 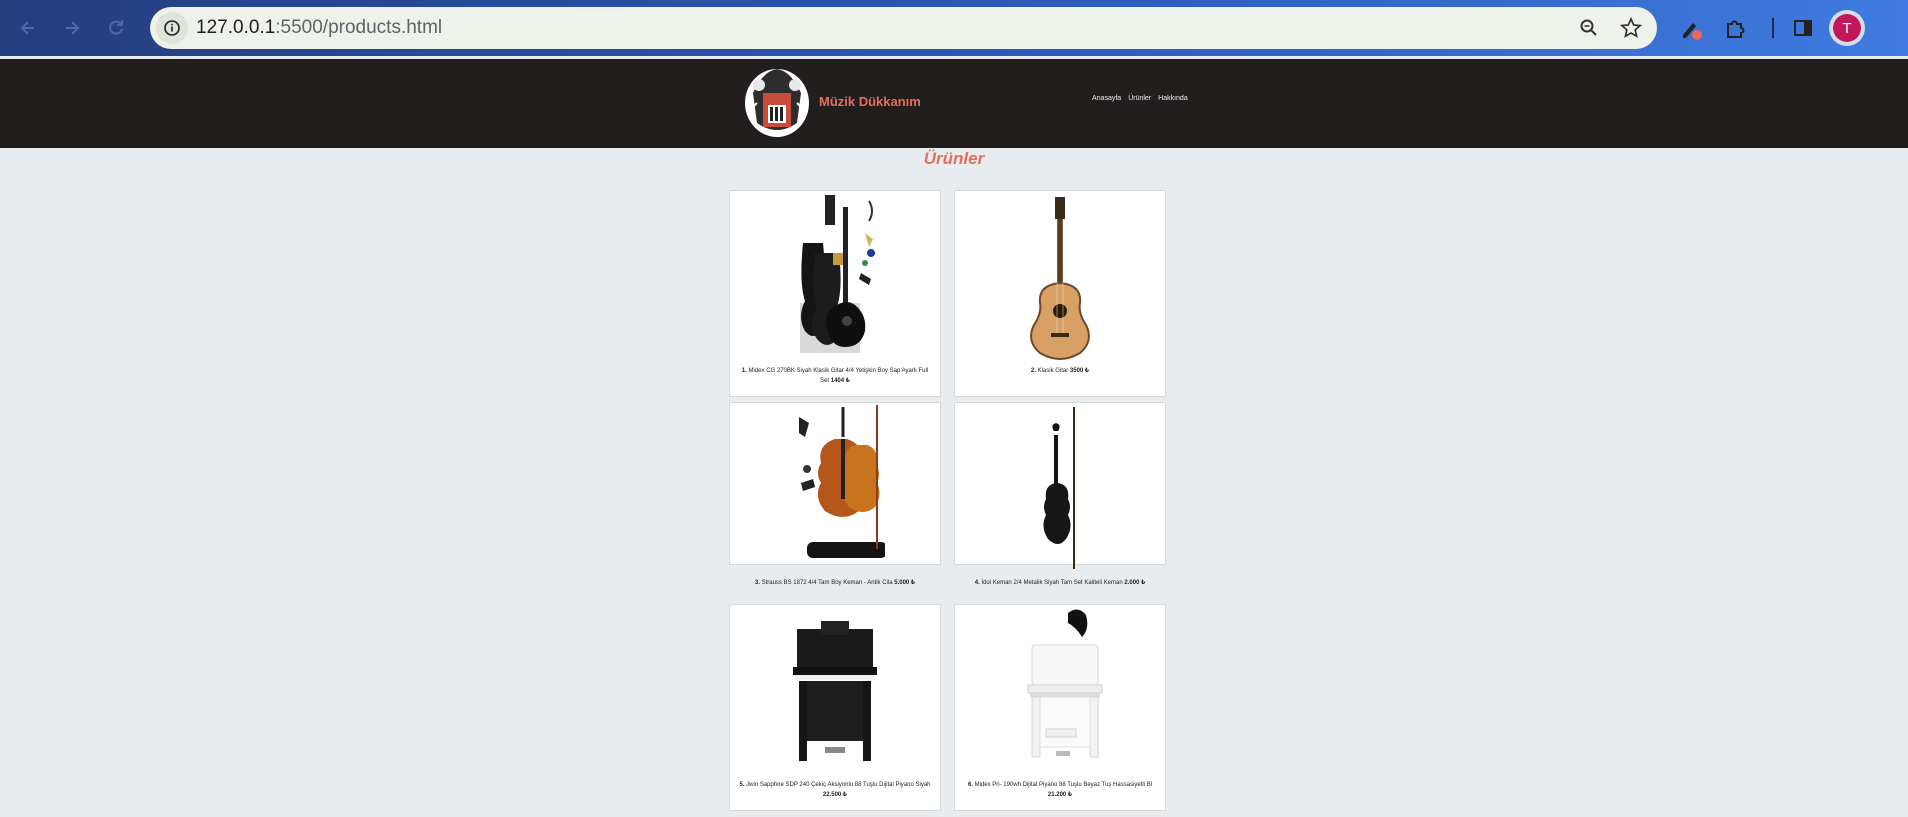 I want to click on main-nav: Anasayfa Ürünler Hakkında, so click(x=1140, y=98).